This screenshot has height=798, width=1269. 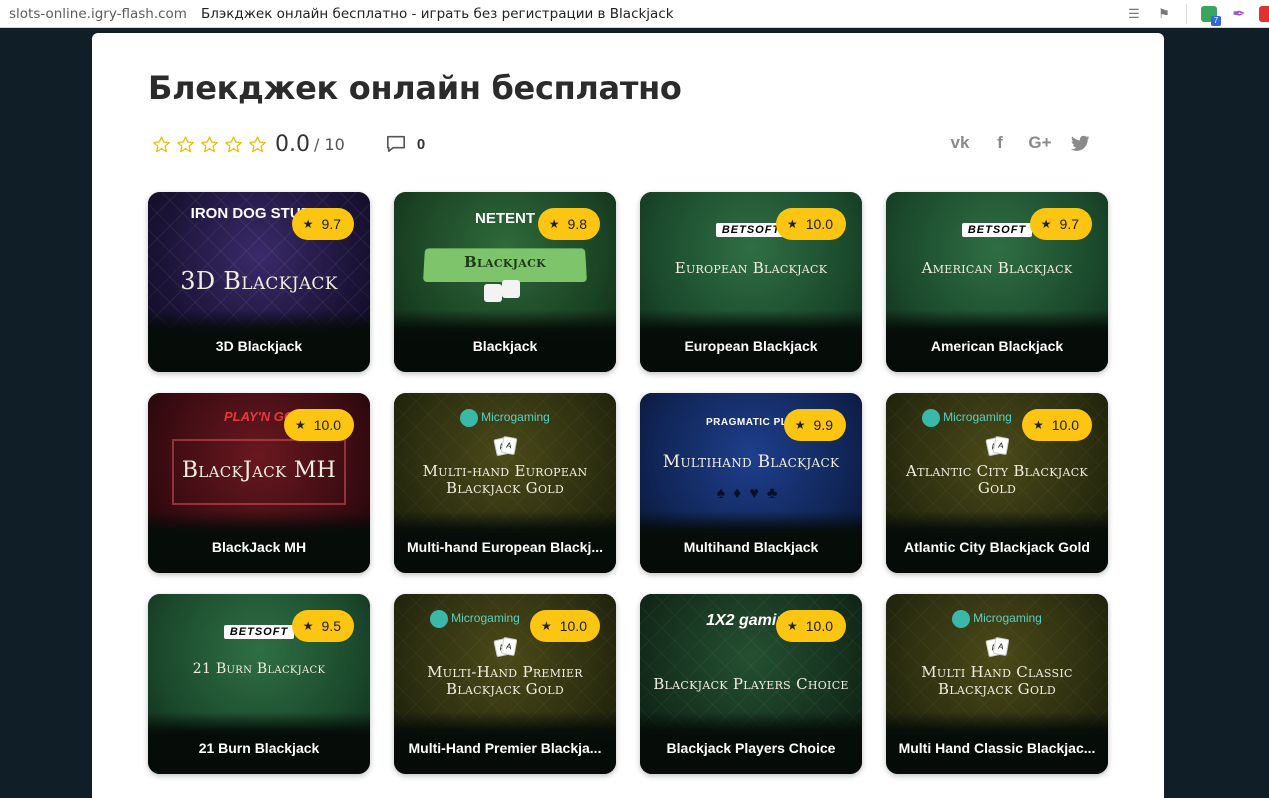 What do you see at coordinates (259, 547) in the screenshot?
I see `game-title: BlackJack MH` at bounding box center [259, 547].